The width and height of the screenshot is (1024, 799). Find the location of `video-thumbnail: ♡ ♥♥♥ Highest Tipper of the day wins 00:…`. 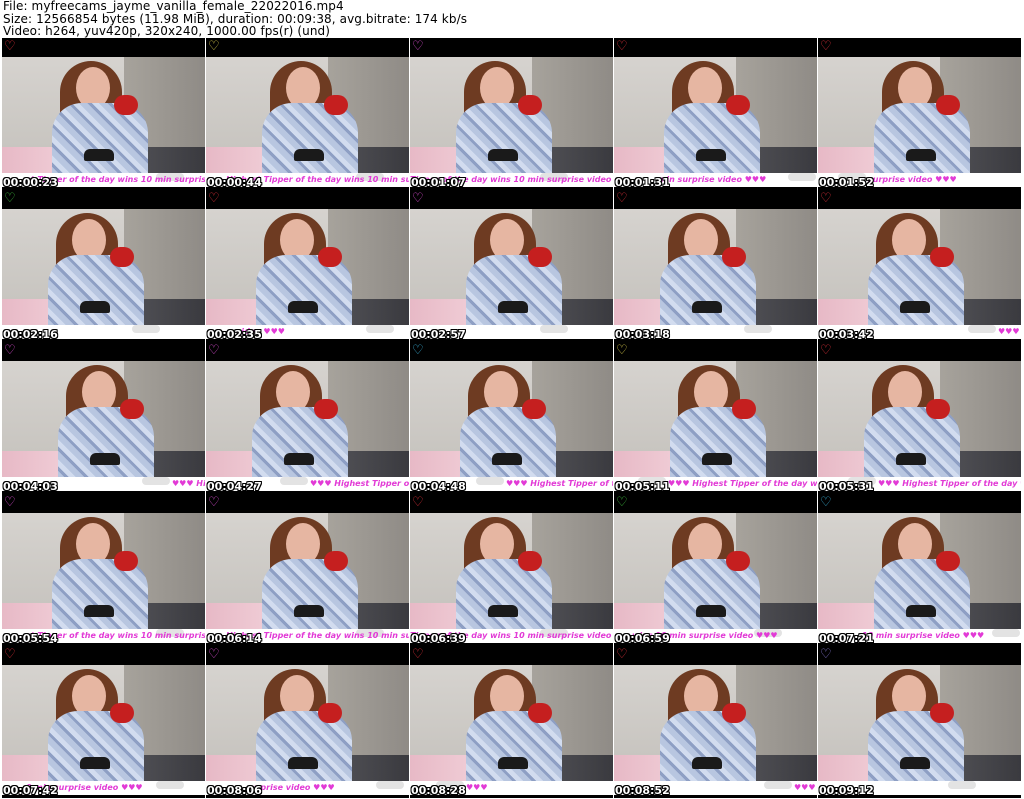

video-thumbnail: ♡ ♥♥♥ Highest Tipper of the day wins 00:… is located at coordinates (919, 418).